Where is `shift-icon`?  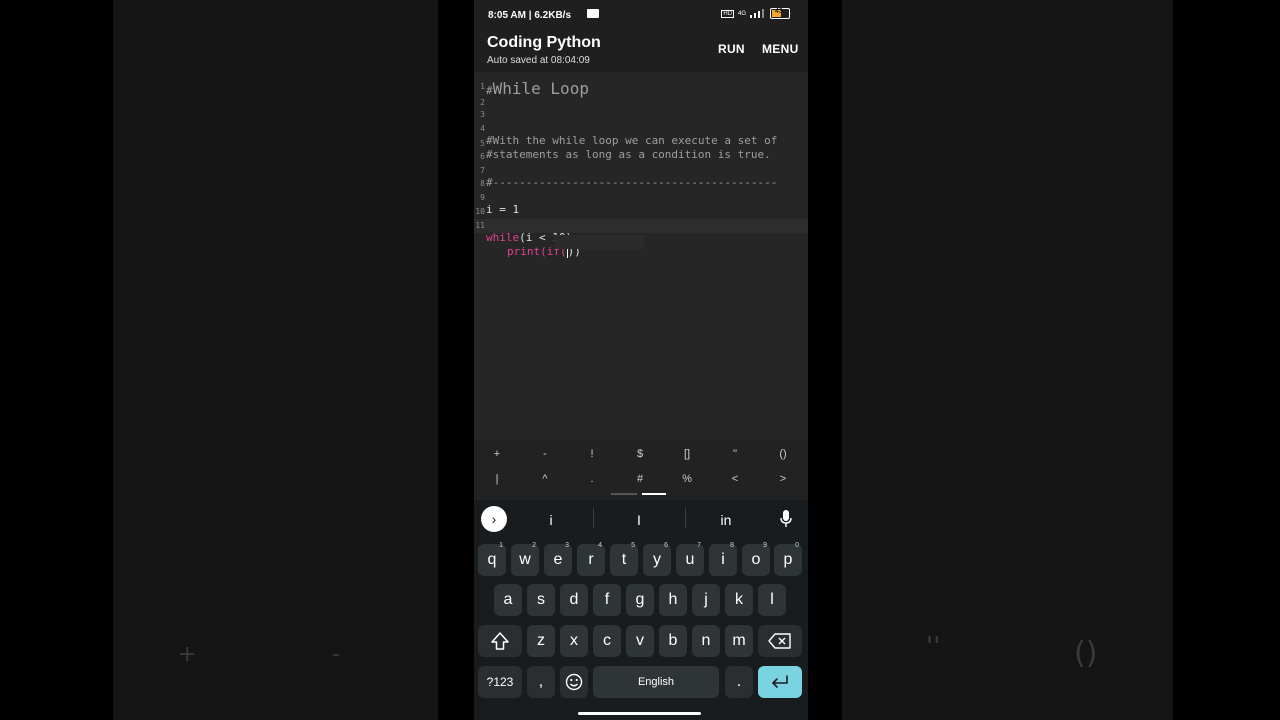 shift-icon is located at coordinates (500, 641).